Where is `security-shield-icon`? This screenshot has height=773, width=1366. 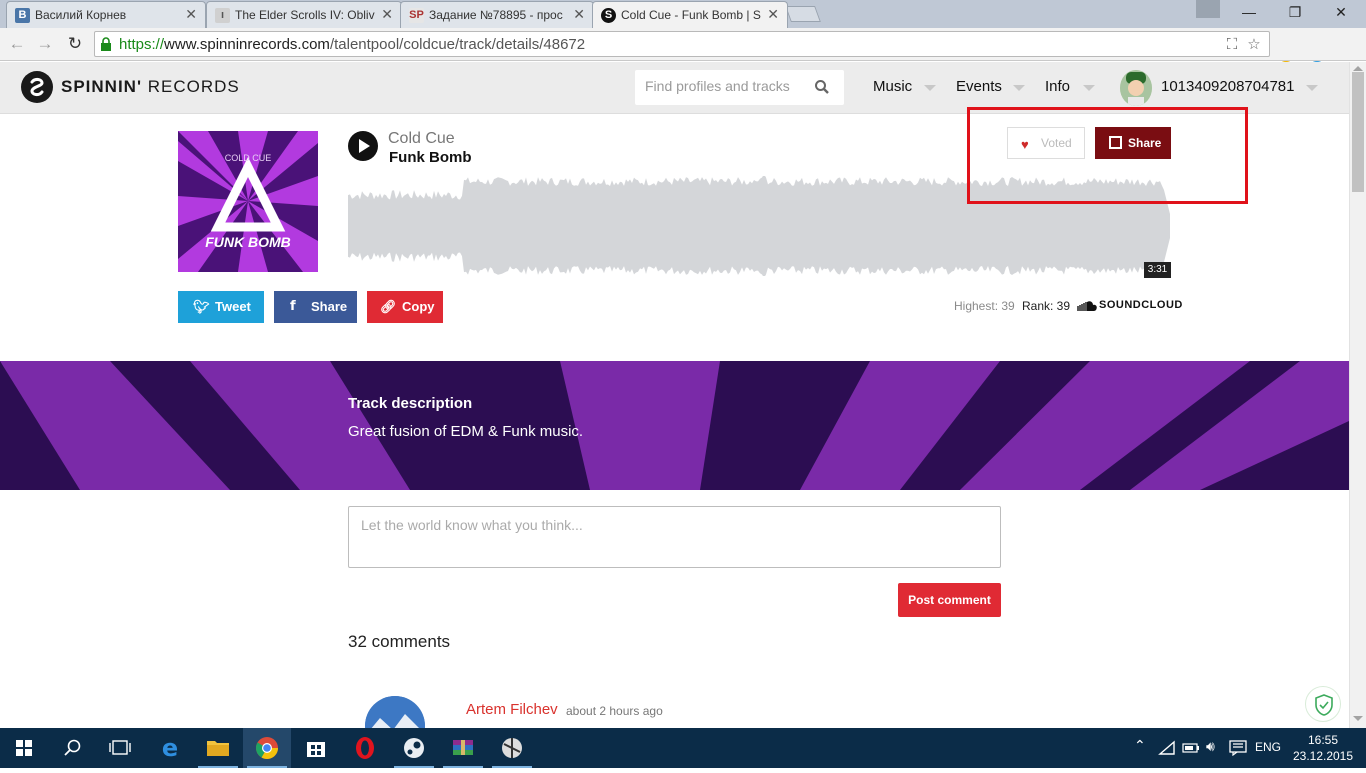 security-shield-icon is located at coordinates (1323, 704).